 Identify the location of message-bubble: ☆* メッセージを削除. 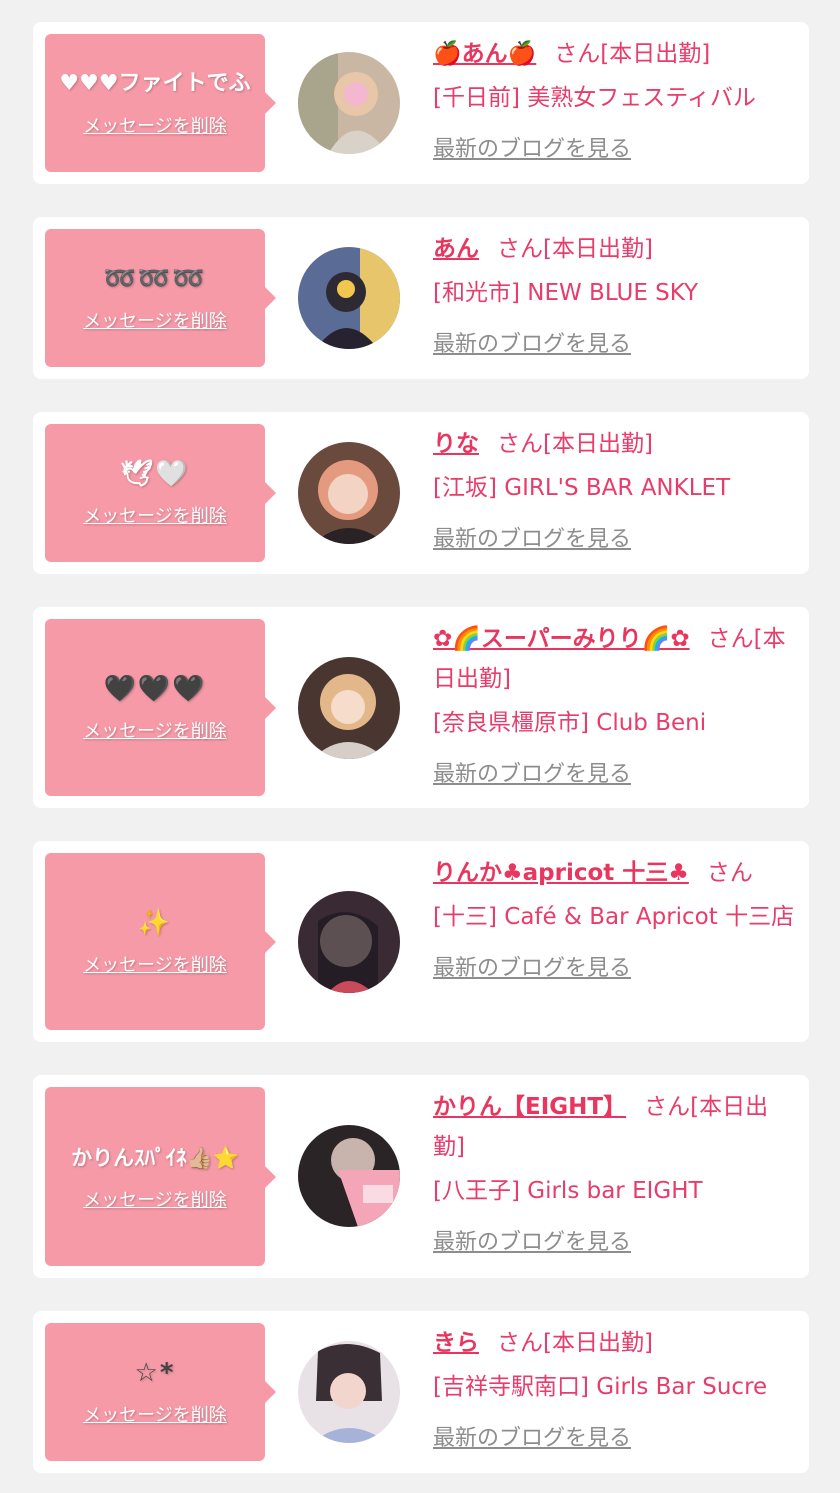
(160, 1392).